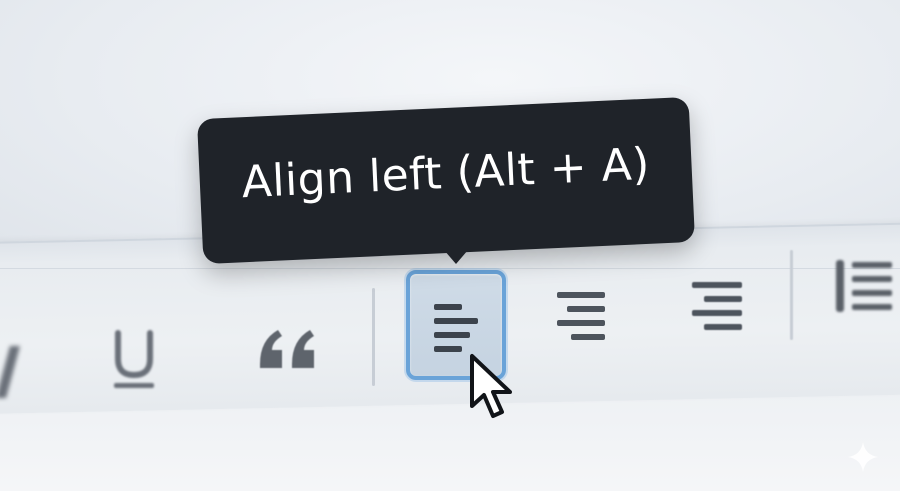 The width and height of the screenshot is (900, 491). What do you see at coordinates (450, 268) in the screenshot?
I see `toolbar-top-border` at bounding box center [450, 268].